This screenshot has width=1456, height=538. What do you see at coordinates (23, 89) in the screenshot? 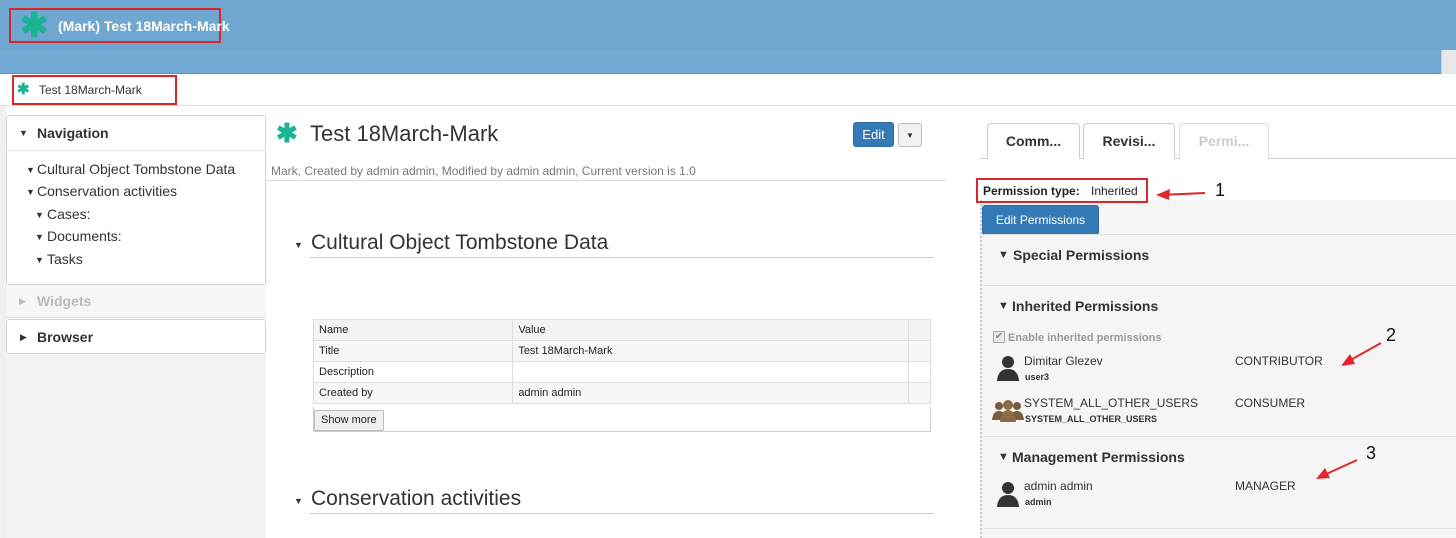
I see `breadcrumb-object-icon: ✱` at bounding box center [23, 89].